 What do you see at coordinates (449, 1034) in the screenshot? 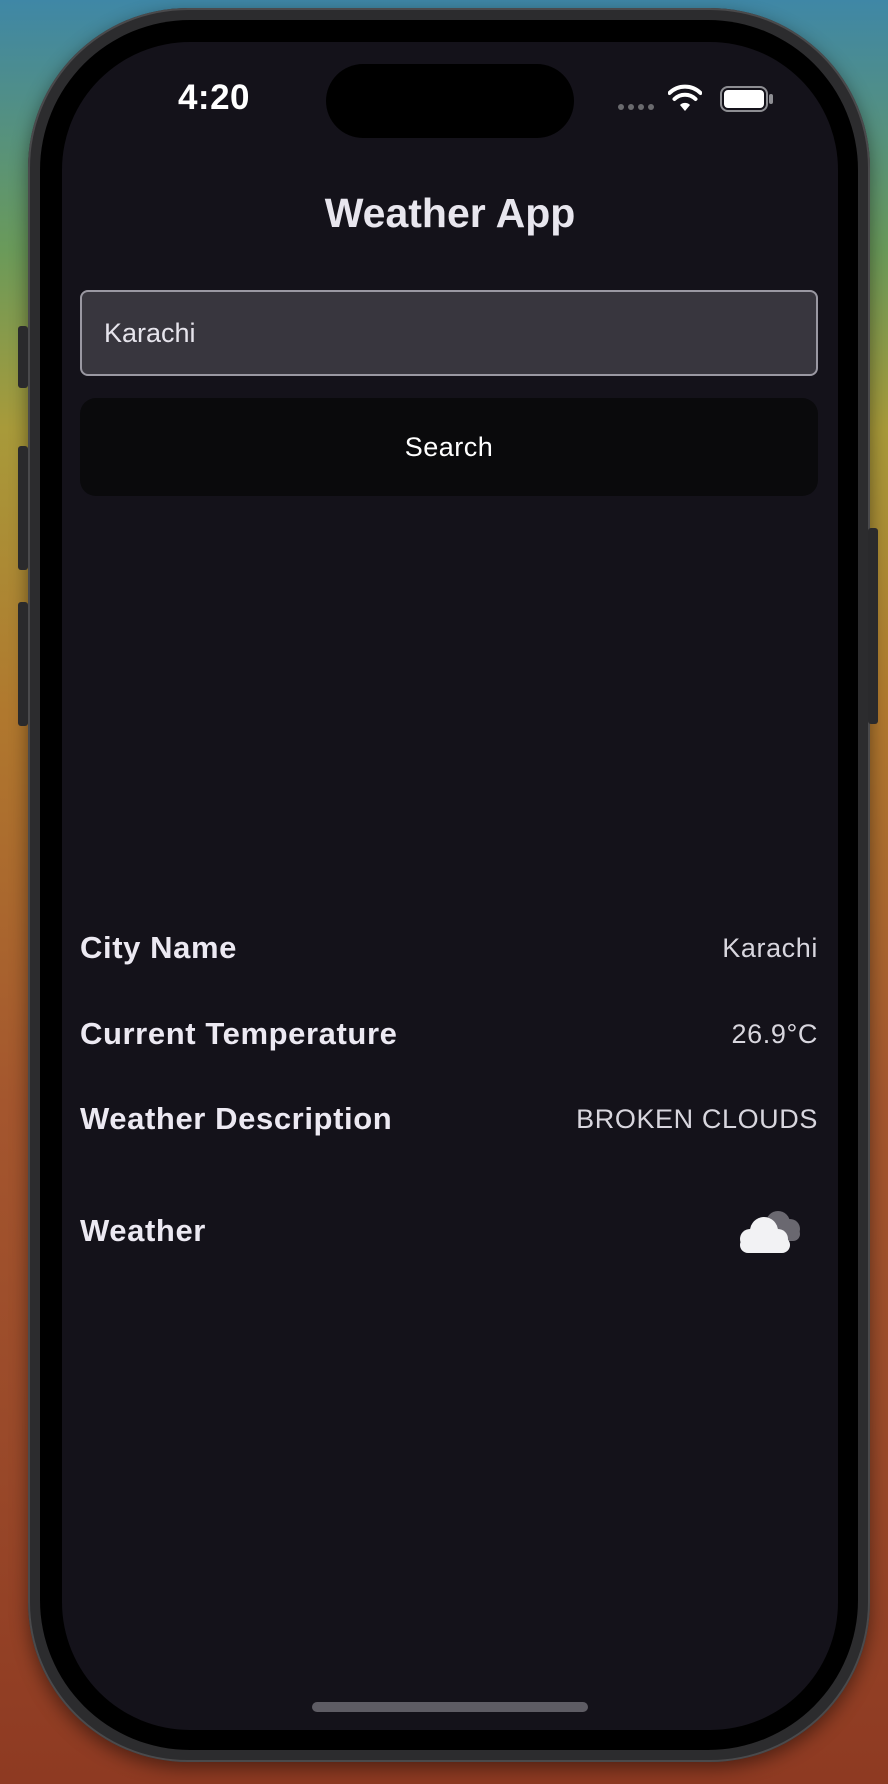
I see `temperature-row: Current Temperature 26.9°C` at bounding box center [449, 1034].